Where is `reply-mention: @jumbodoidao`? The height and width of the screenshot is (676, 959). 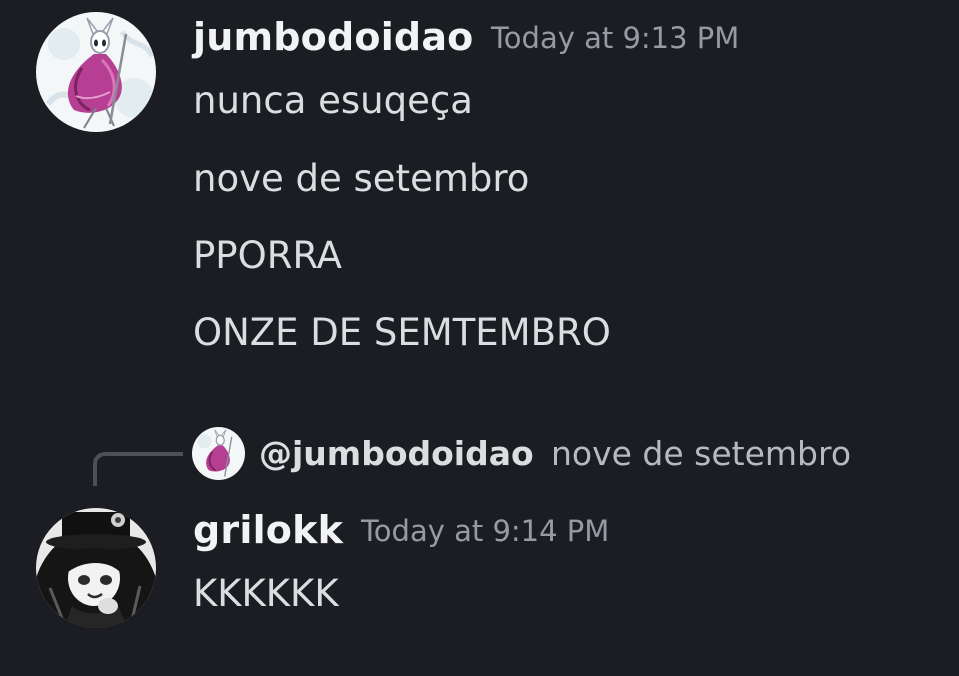
reply-mention: @jumbodoidao is located at coordinates (396, 453).